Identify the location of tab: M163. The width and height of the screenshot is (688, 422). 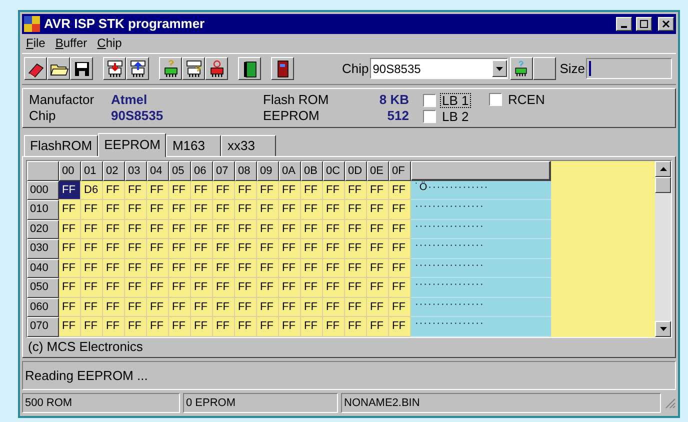
(194, 145).